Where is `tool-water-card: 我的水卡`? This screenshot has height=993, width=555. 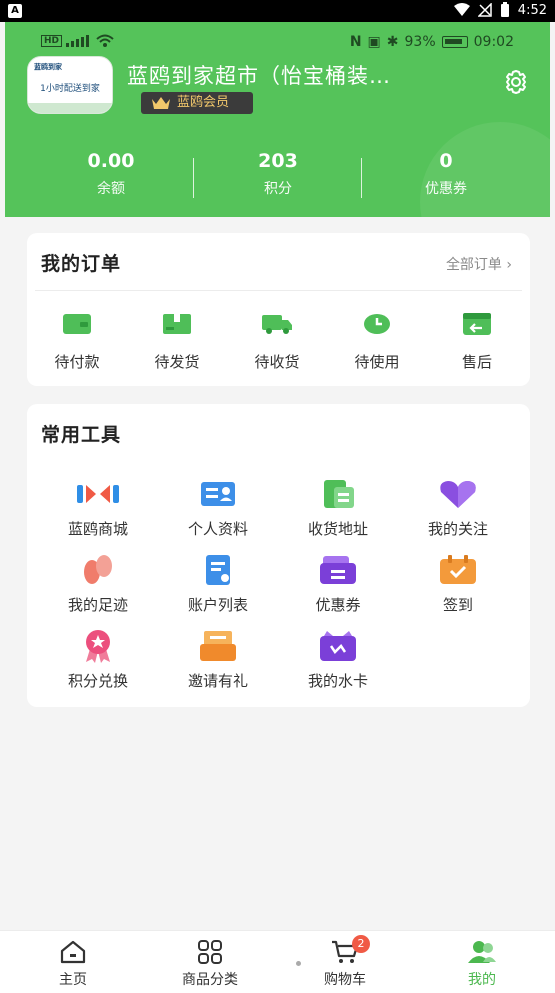
tool-water-card: 我的水卡 is located at coordinates (338, 660).